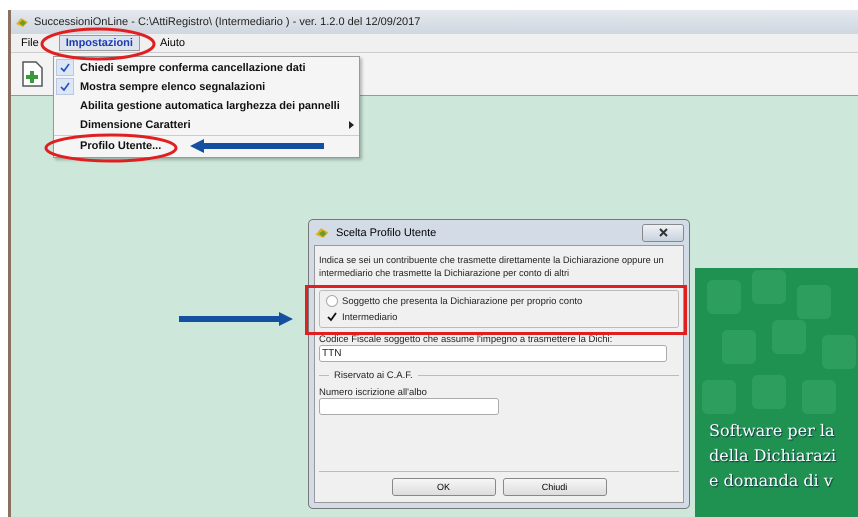 This screenshot has width=858, height=517. I want to click on close-icon, so click(663, 232).